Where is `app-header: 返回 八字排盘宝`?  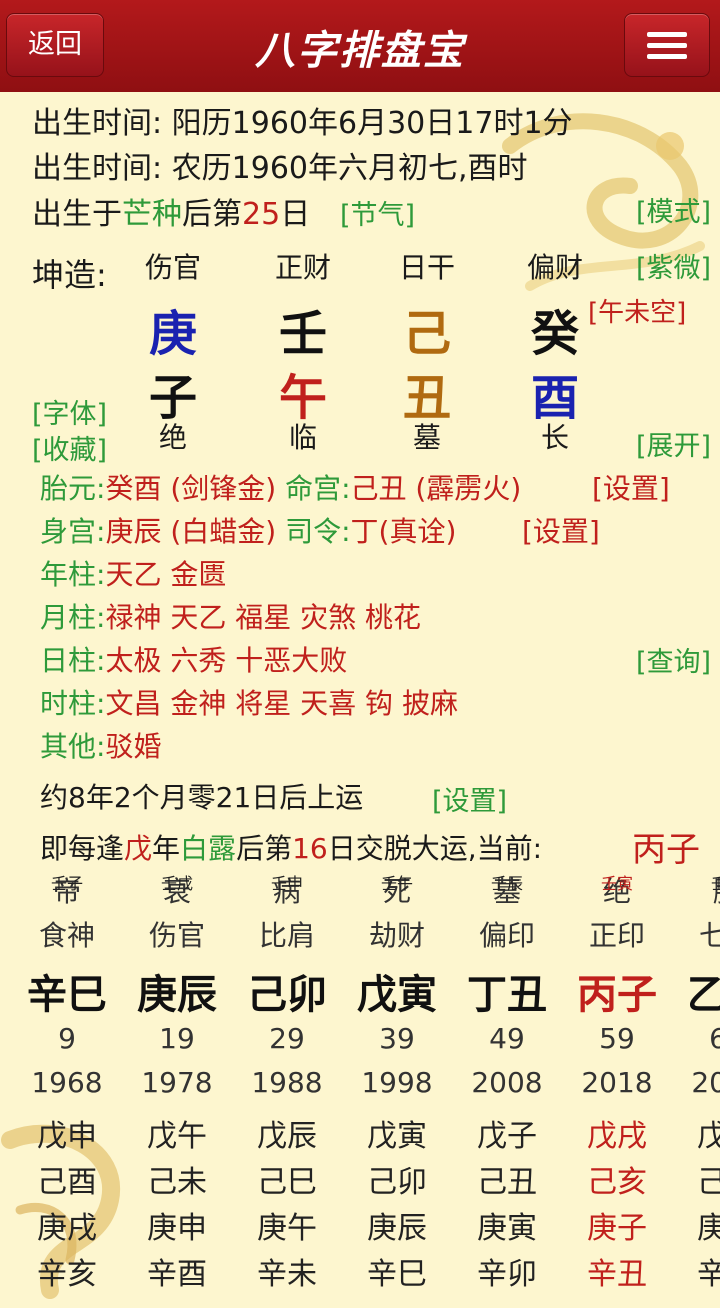
app-header: 返回 八字排盘宝 is located at coordinates (360, 46).